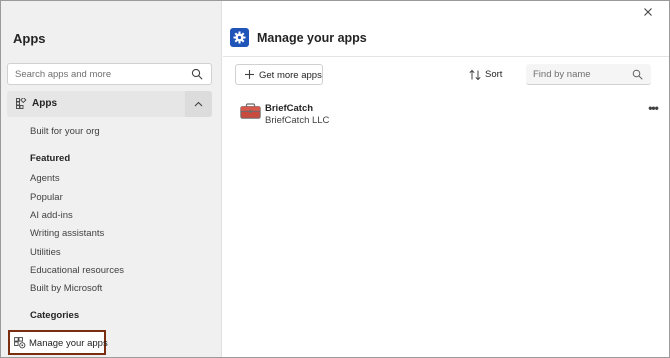 Image resolution: width=670 pixels, height=358 pixels. What do you see at coordinates (44, 103) in the screenshot?
I see `apps-section-label: Apps` at bounding box center [44, 103].